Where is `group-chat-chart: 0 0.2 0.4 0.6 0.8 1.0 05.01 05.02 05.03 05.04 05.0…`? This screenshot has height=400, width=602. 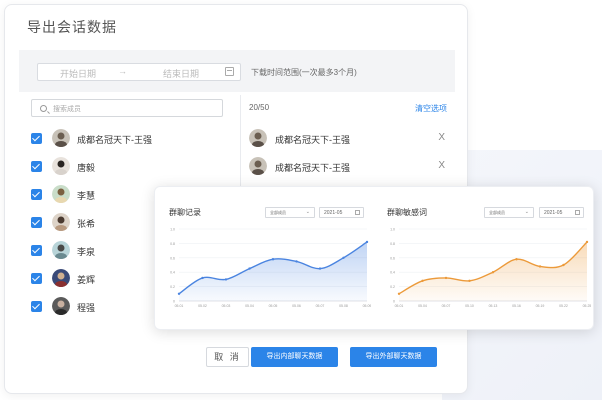
group-chat-chart: 0 0.2 0.4 0.6 0.8 1.0 05.01 05.02 05.03 05.04 05.0… is located at coordinates (270, 268).